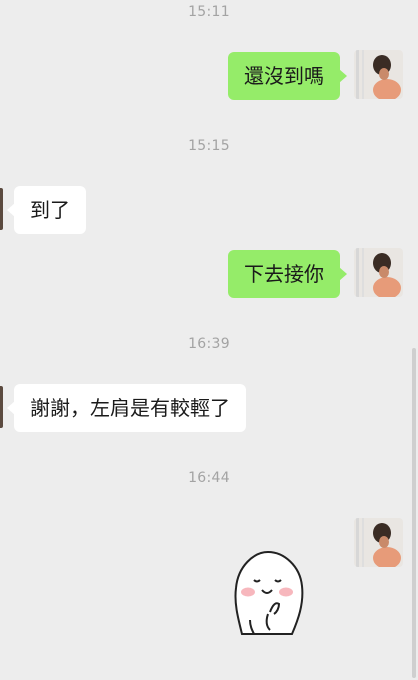 This screenshot has width=418, height=680. I want to click on timestamp: 16:39, so click(209, 344).